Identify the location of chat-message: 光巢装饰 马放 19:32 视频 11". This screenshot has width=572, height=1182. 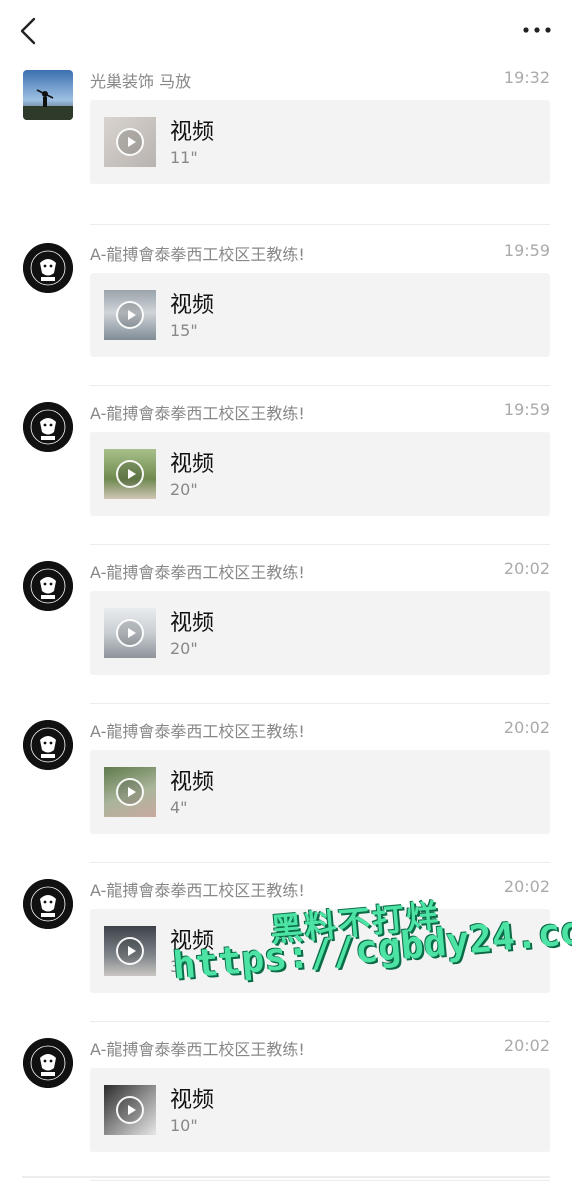
(286, 142).